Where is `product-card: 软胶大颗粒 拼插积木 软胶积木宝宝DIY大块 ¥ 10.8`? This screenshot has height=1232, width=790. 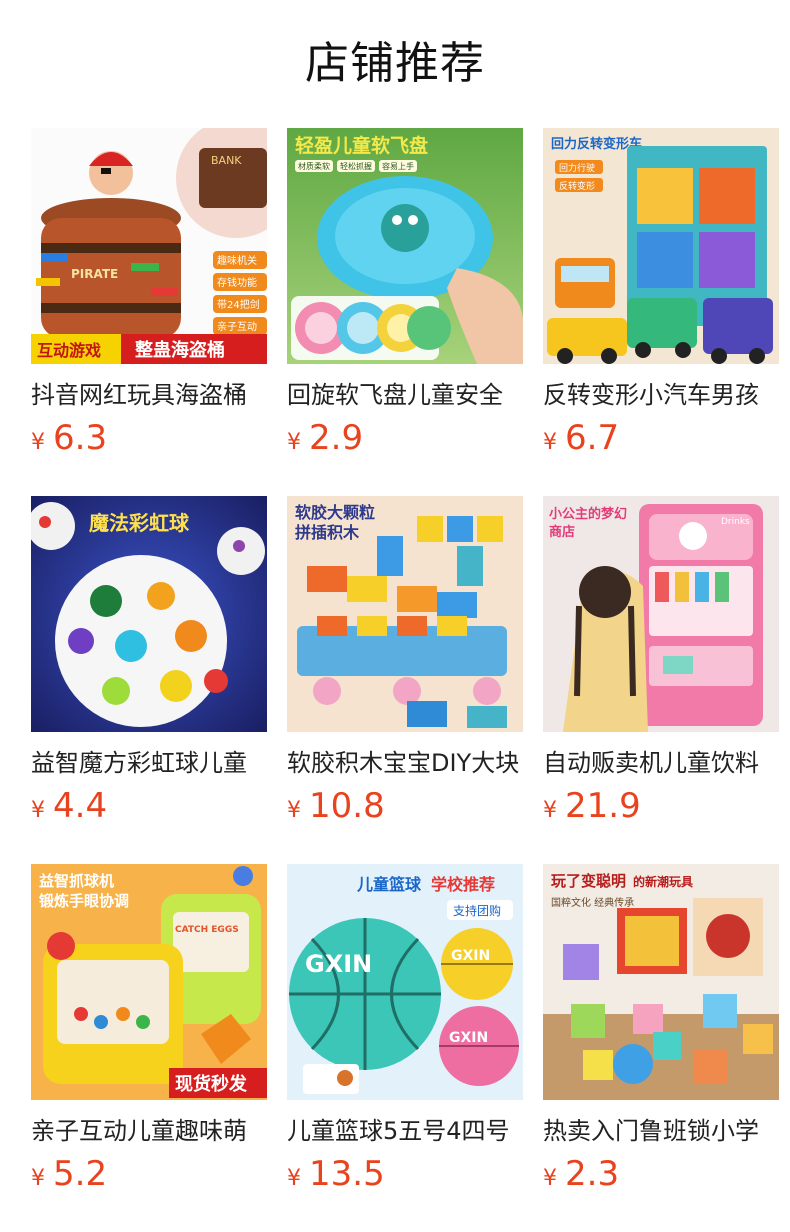 product-card: 软胶大颗粒 拼插积木 软胶积木宝宝DIY大块 ¥ 10.8 is located at coordinates (405, 666).